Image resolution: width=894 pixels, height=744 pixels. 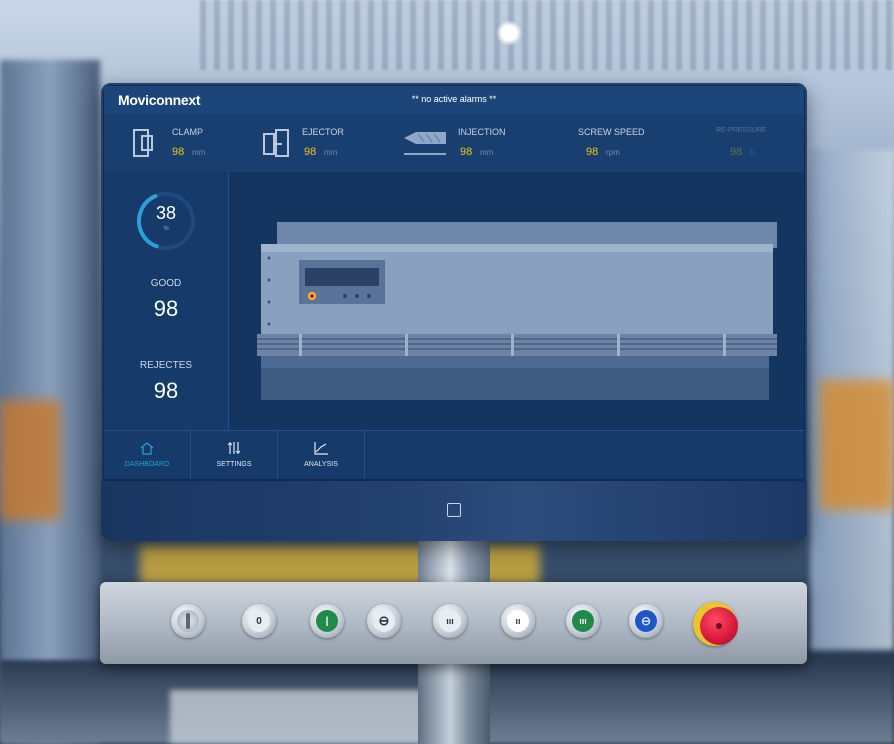 I want to click on control-button-panel: 0 | ⊖ ııı ıı ııı ⊖, so click(x=453, y=623).